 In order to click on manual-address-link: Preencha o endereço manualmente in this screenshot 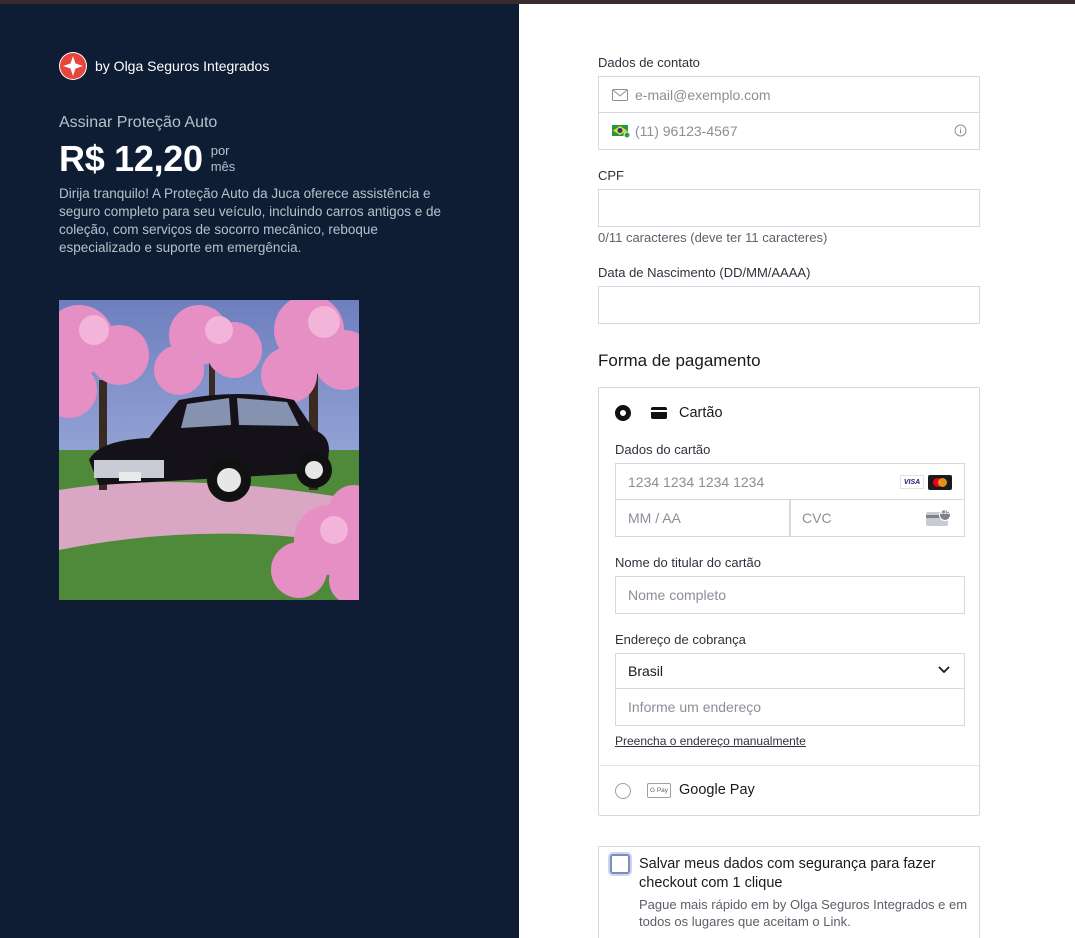, I will do `click(710, 741)`.